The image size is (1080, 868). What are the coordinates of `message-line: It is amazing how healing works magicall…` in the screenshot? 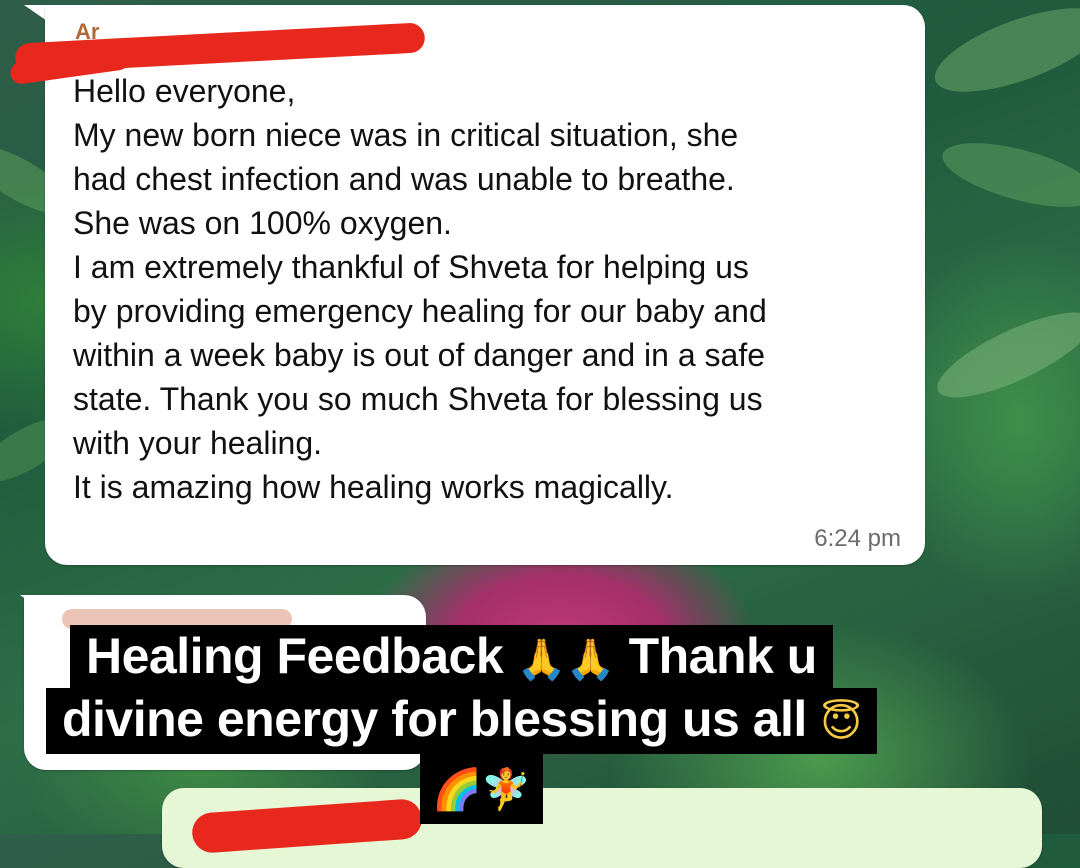 It's located at (373, 487).